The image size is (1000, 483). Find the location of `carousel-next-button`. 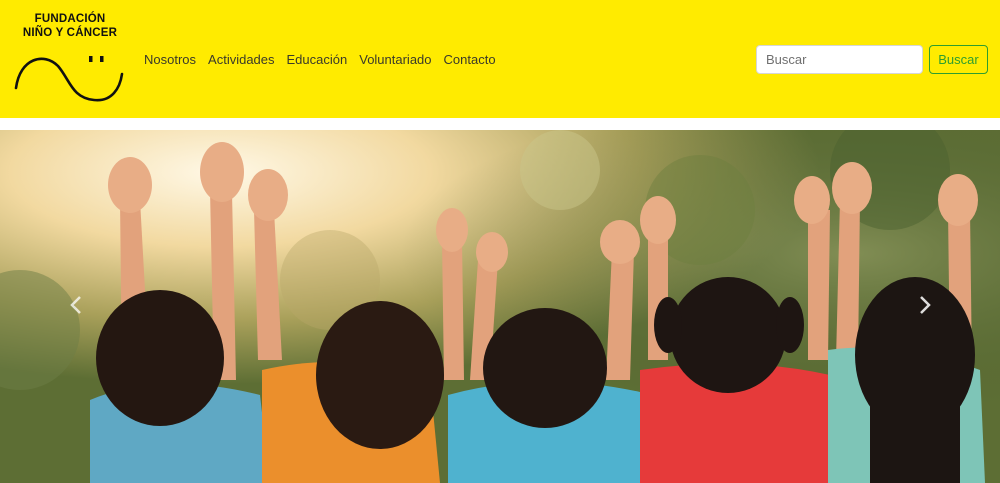

carousel-next-button is located at coordinates (925, 305).